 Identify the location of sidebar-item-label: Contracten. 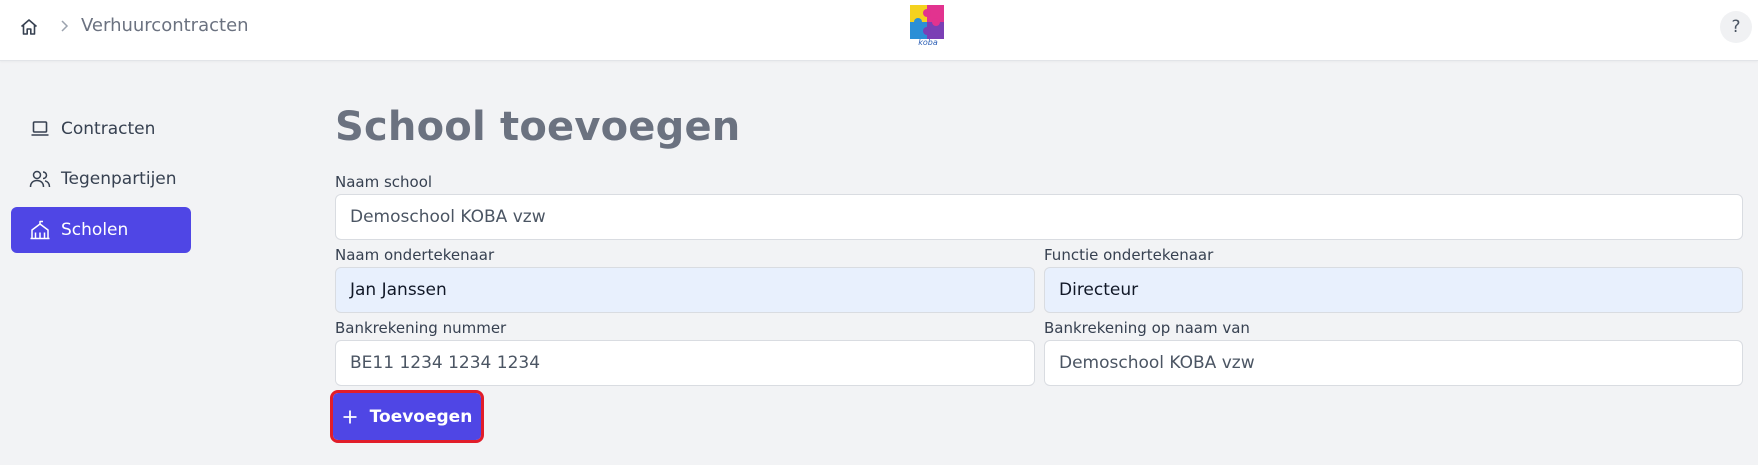
(108, 129).